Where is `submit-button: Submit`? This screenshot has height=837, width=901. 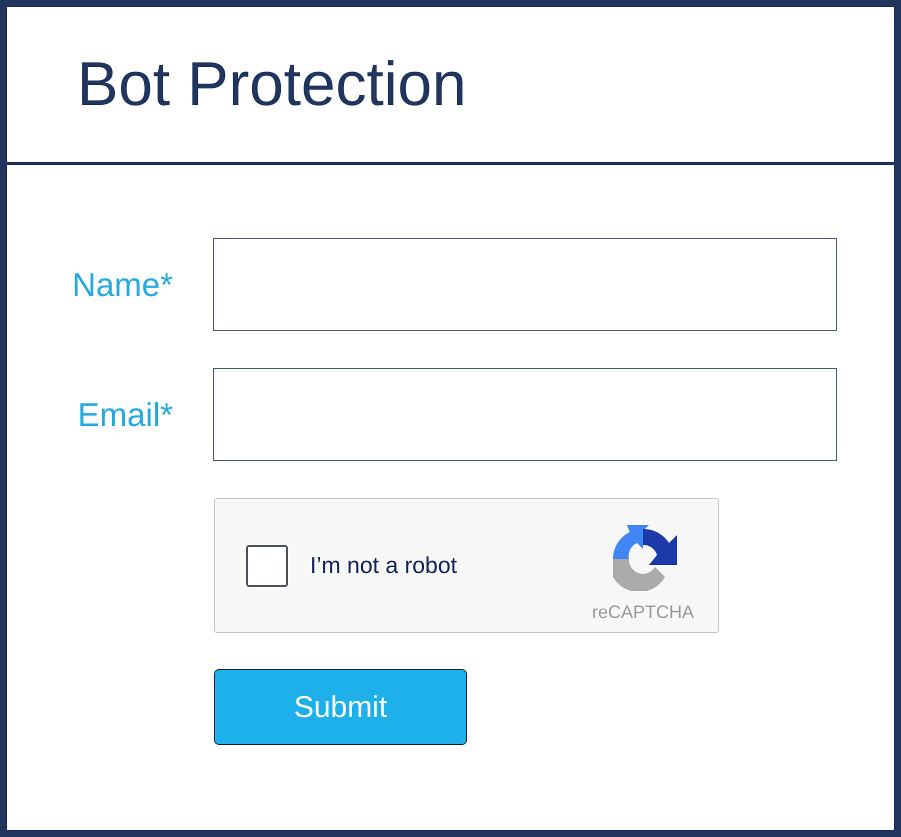 submit-button: Submit is located at coordinates (340, 707).